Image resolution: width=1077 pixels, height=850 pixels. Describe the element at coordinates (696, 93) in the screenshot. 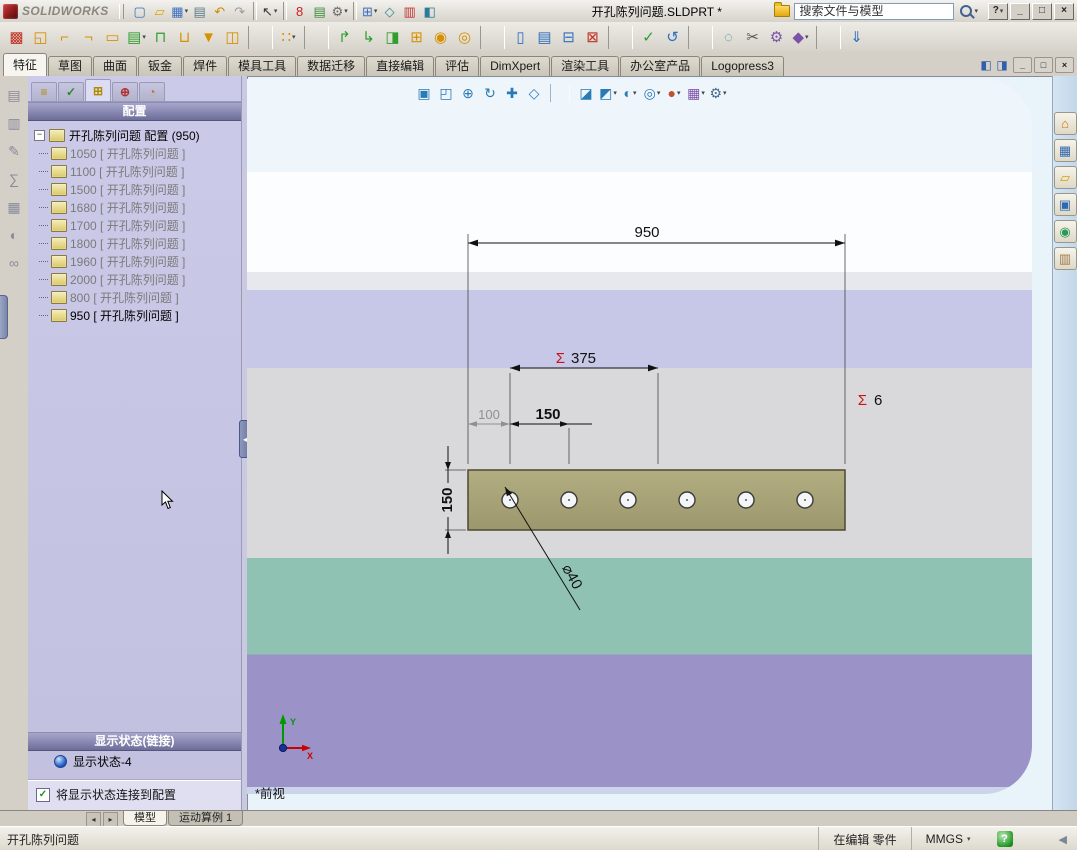

I see `apply-scene-icon: ▦` at that location.